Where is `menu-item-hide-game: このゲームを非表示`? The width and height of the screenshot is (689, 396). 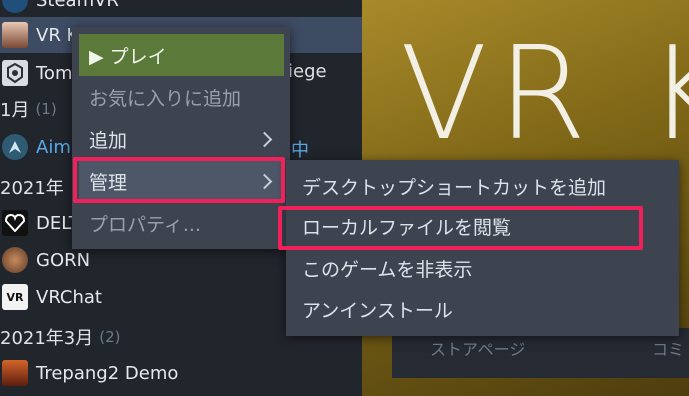
menu-item-hide-game: このゲームを非表示 is located at coordinates (482, 268).